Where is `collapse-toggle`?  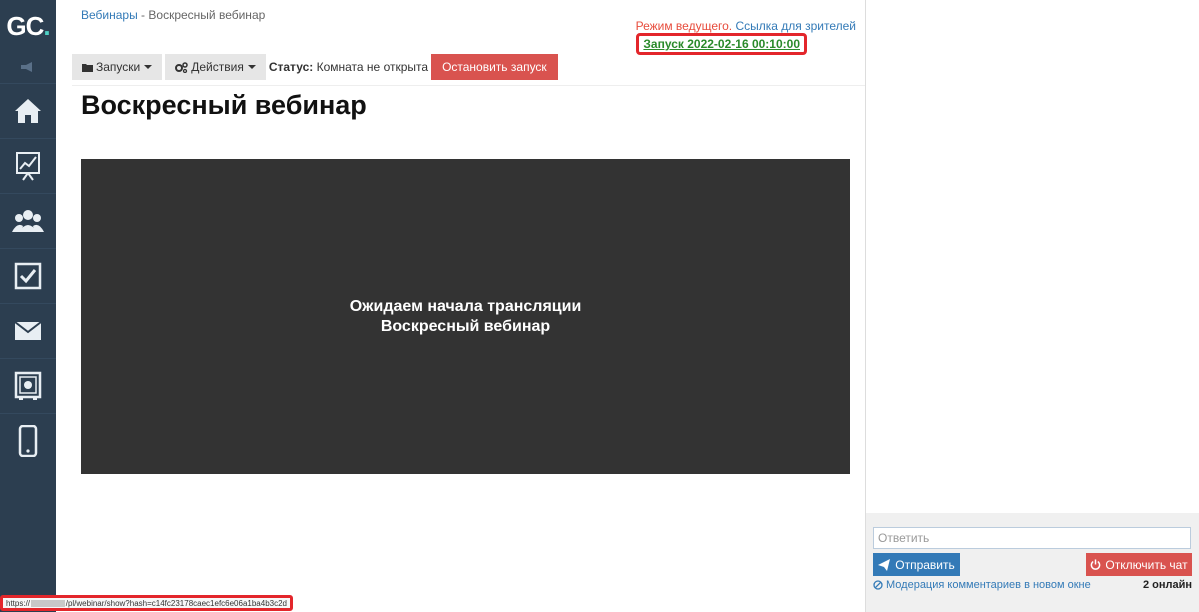 collapse-toggle is located at coordinates (28, 67).